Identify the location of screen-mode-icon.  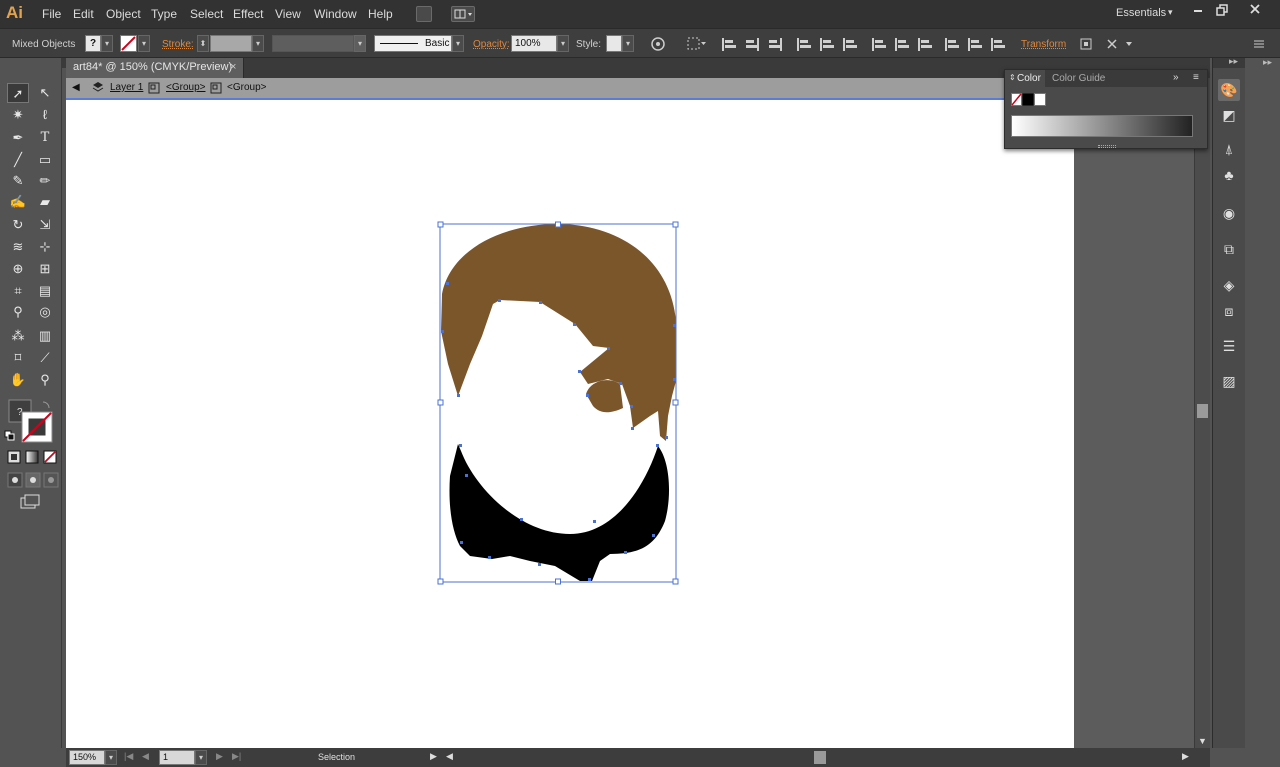
(31, 502).